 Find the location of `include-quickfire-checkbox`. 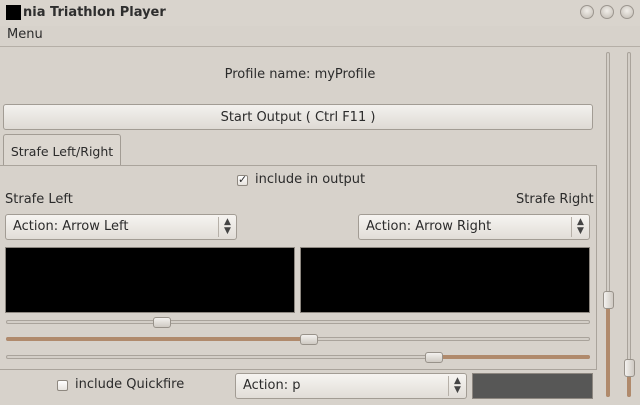

include-quickfire-checkbox is located at coordinates (62, 385).